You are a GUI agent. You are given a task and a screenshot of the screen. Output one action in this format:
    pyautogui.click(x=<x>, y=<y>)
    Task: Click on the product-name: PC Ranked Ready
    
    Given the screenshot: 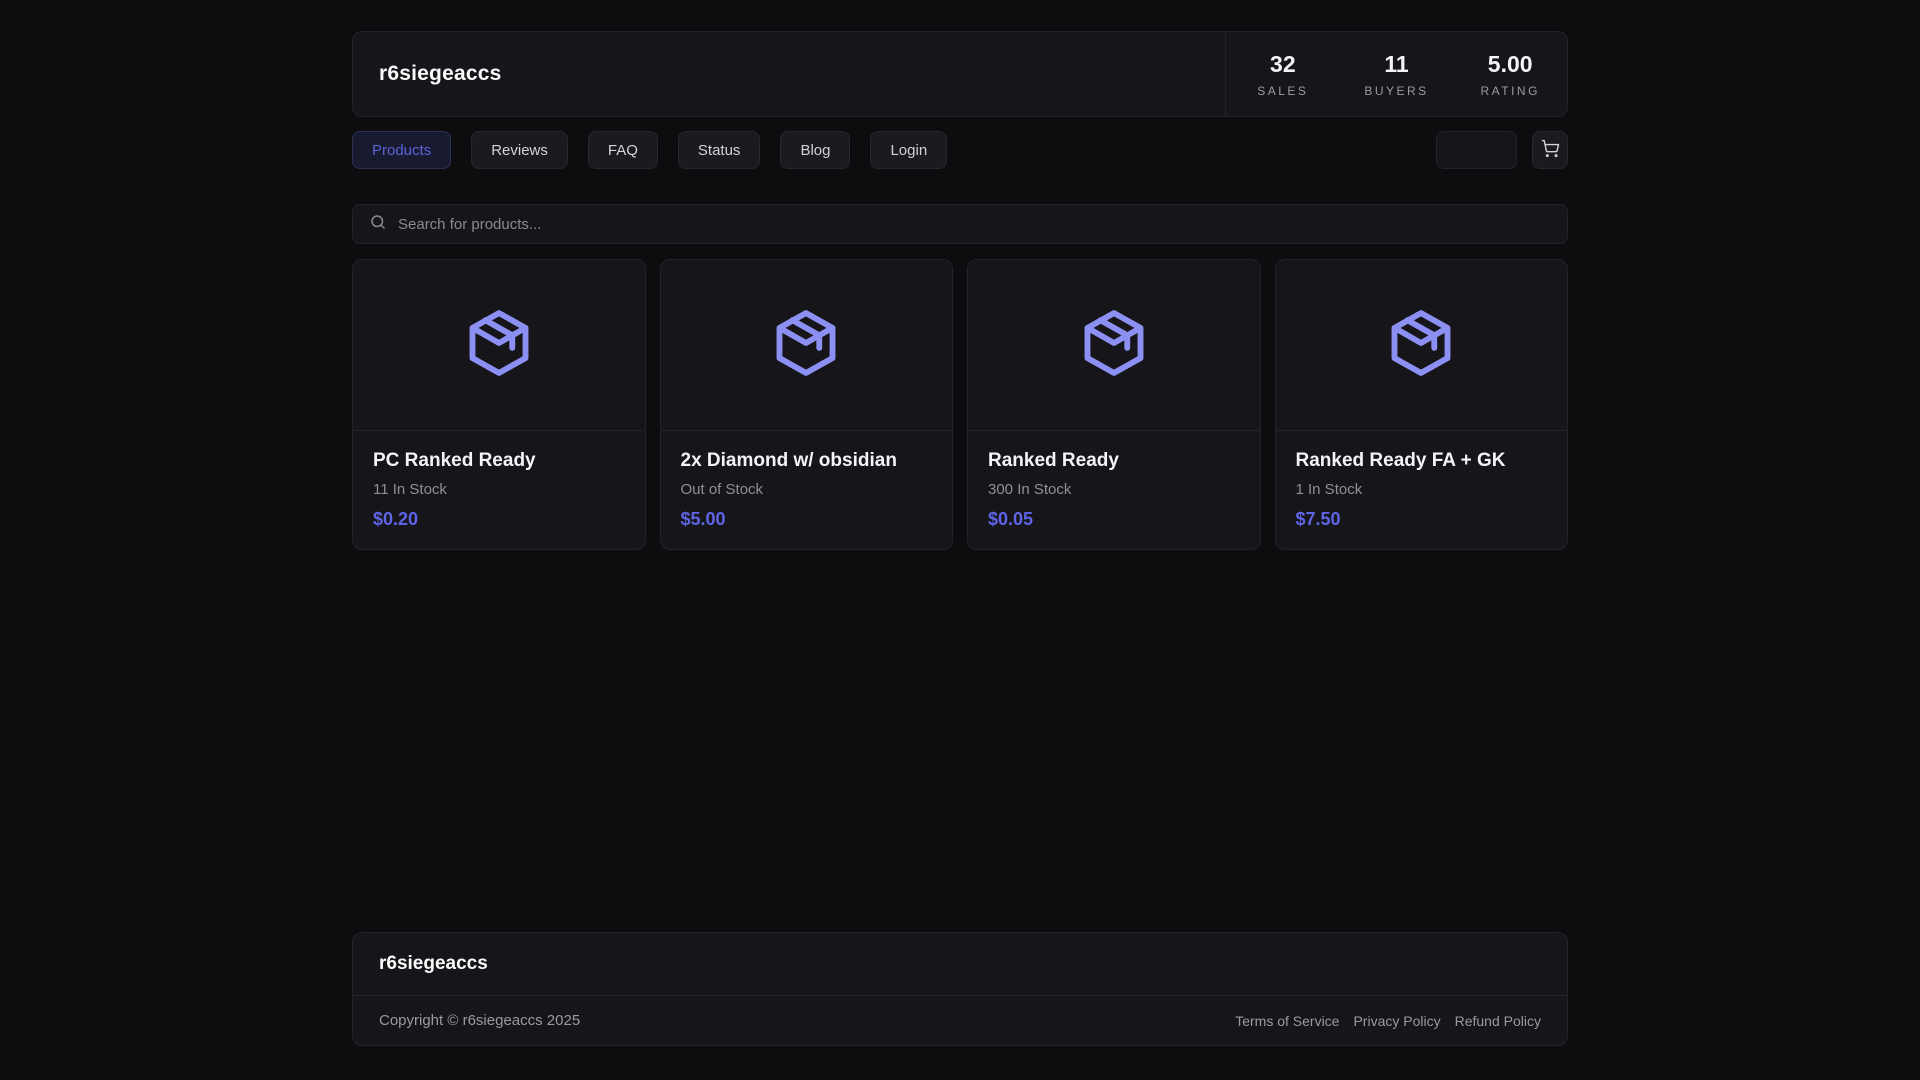 What is the action you would take?
    pyautogui.click(x=454, y=460)
    